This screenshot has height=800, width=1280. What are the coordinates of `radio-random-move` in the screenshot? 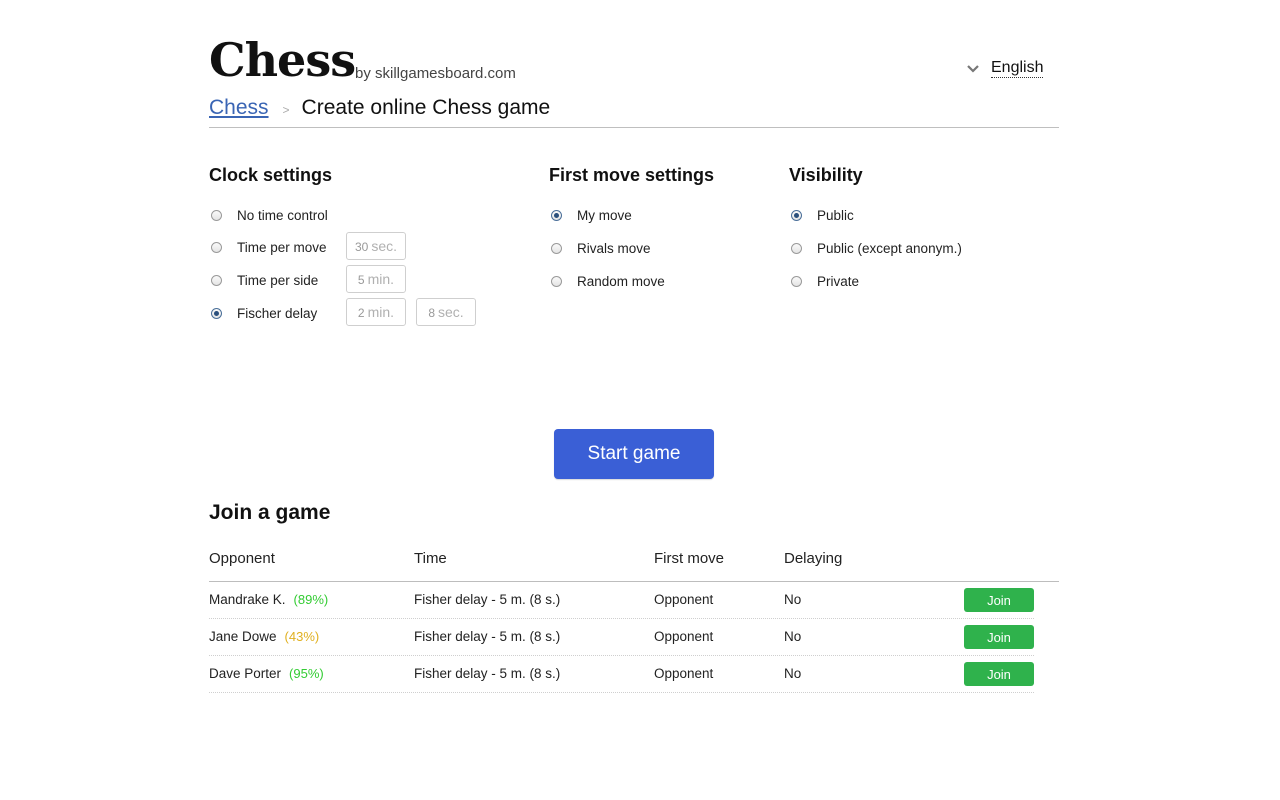 It's located at (556, 281).